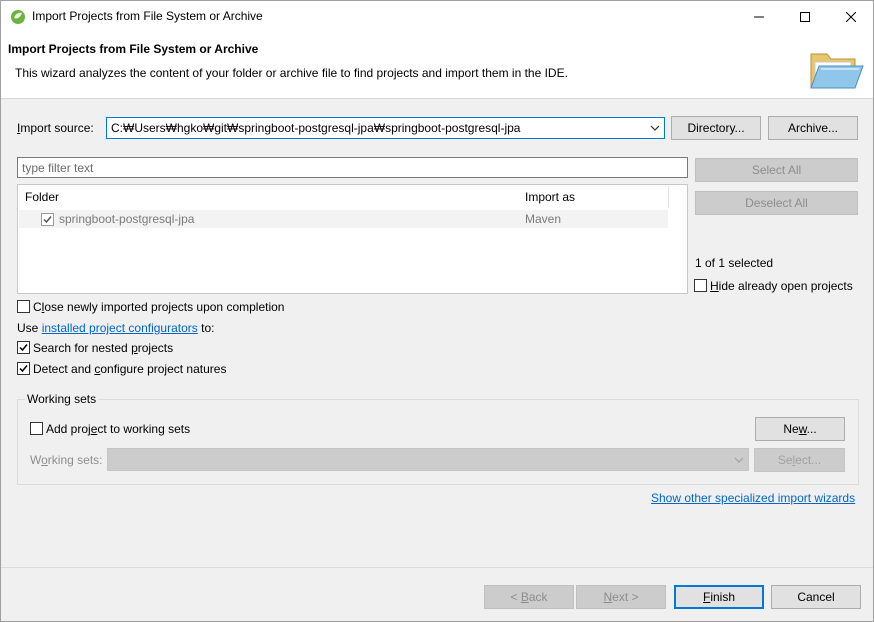  Describe the element at coordinates (593, 197) in the screenshot. I see `column-header-import-as: Import as` at that location.